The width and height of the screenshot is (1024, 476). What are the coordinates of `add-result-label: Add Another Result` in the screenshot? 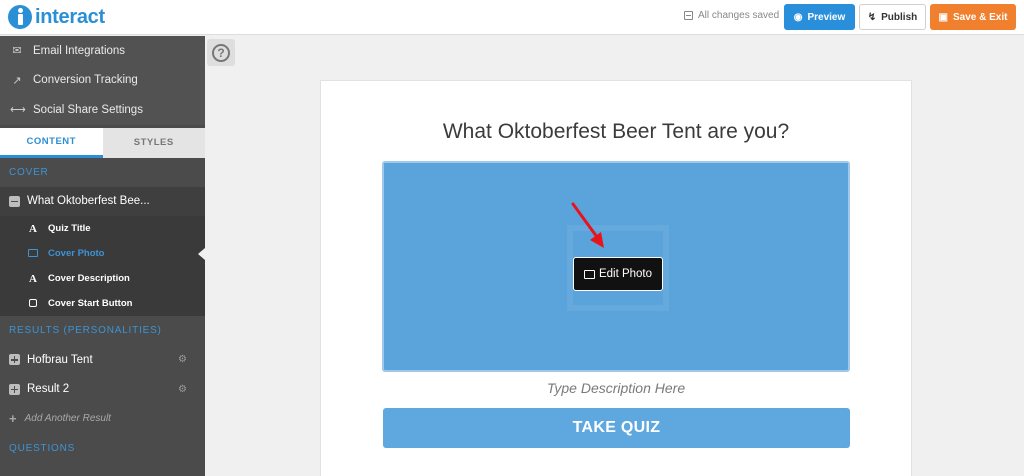 It's located at (67, 419).